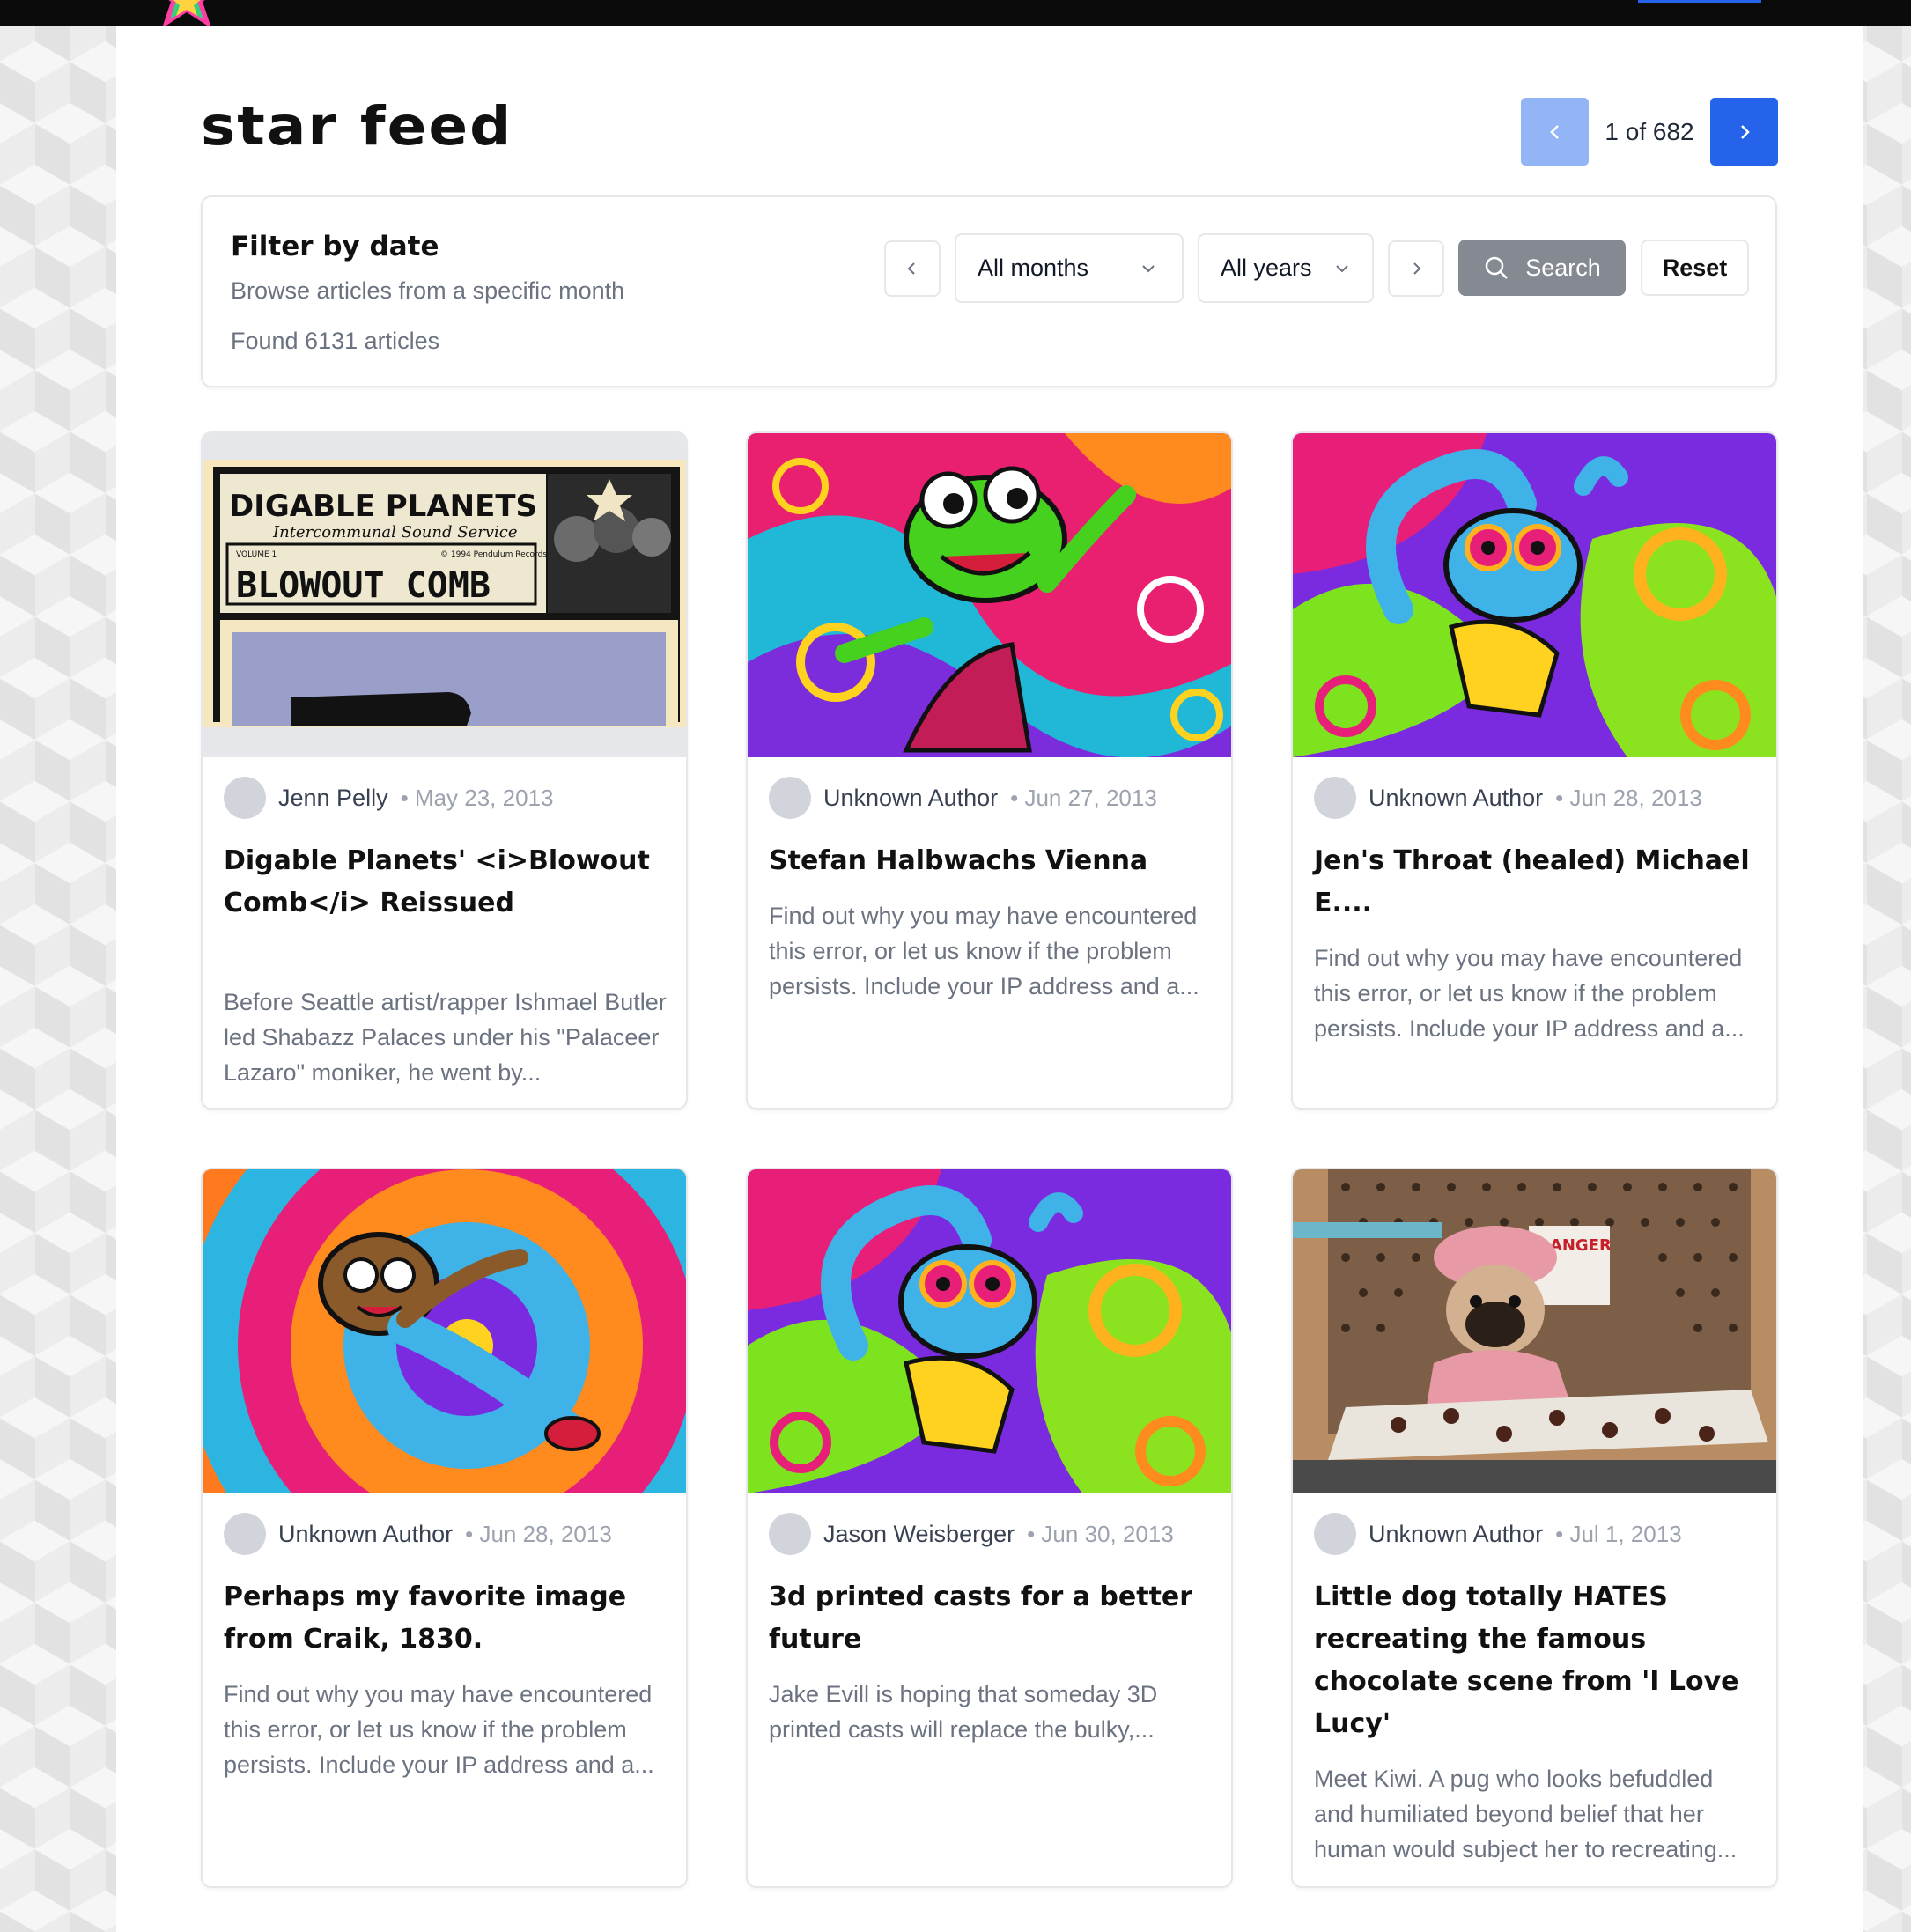 The width and height of the screenshot is (1911, 1932). What do you see at coordinates (477, 797) in the screenshot?
I see `article-date: • May 23, 2013` at bounding box center [477, 797].